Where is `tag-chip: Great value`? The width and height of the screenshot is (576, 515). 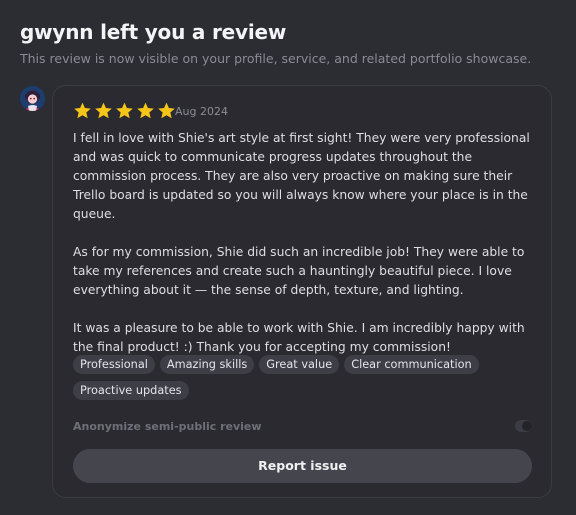
tag-chip: Great value is located at coordinates (299, 364).